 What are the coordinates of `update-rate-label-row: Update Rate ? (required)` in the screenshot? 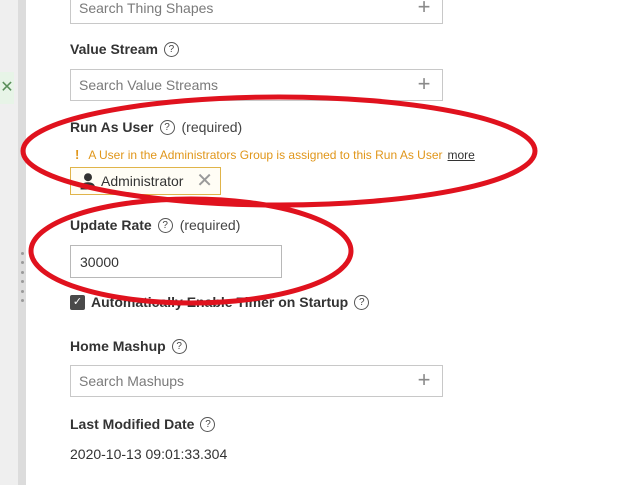 It's located at (155, 225).